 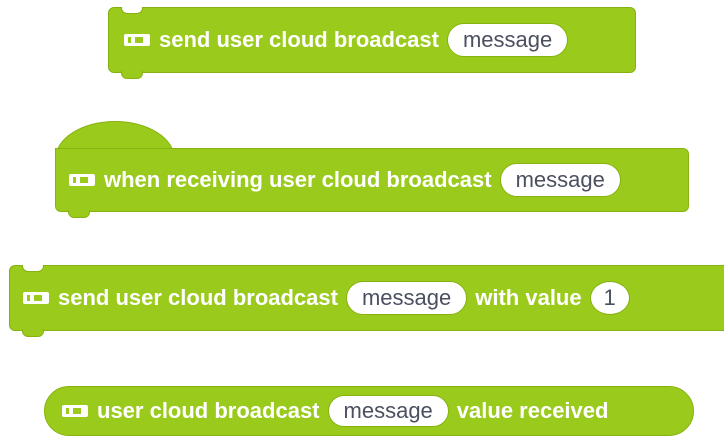 I want to click on block-label: user cloud broadcast, so click(x=208, y=410).